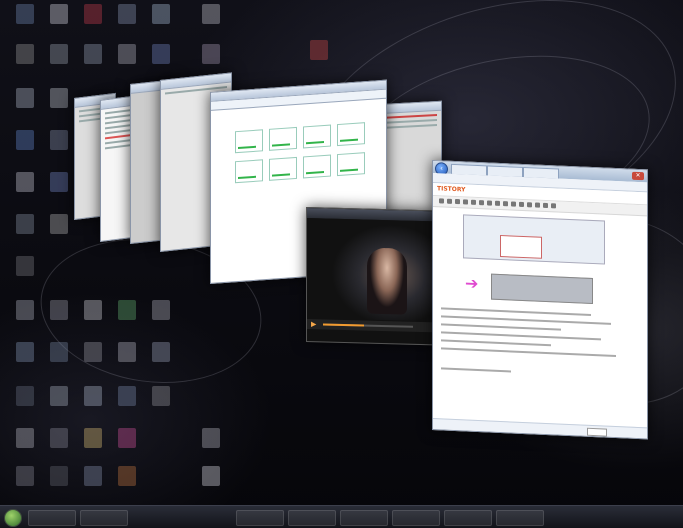  Describe the element at coordinates (451, 189) in the screenshot. I see `tistory-logo: TISTORY` at that location.